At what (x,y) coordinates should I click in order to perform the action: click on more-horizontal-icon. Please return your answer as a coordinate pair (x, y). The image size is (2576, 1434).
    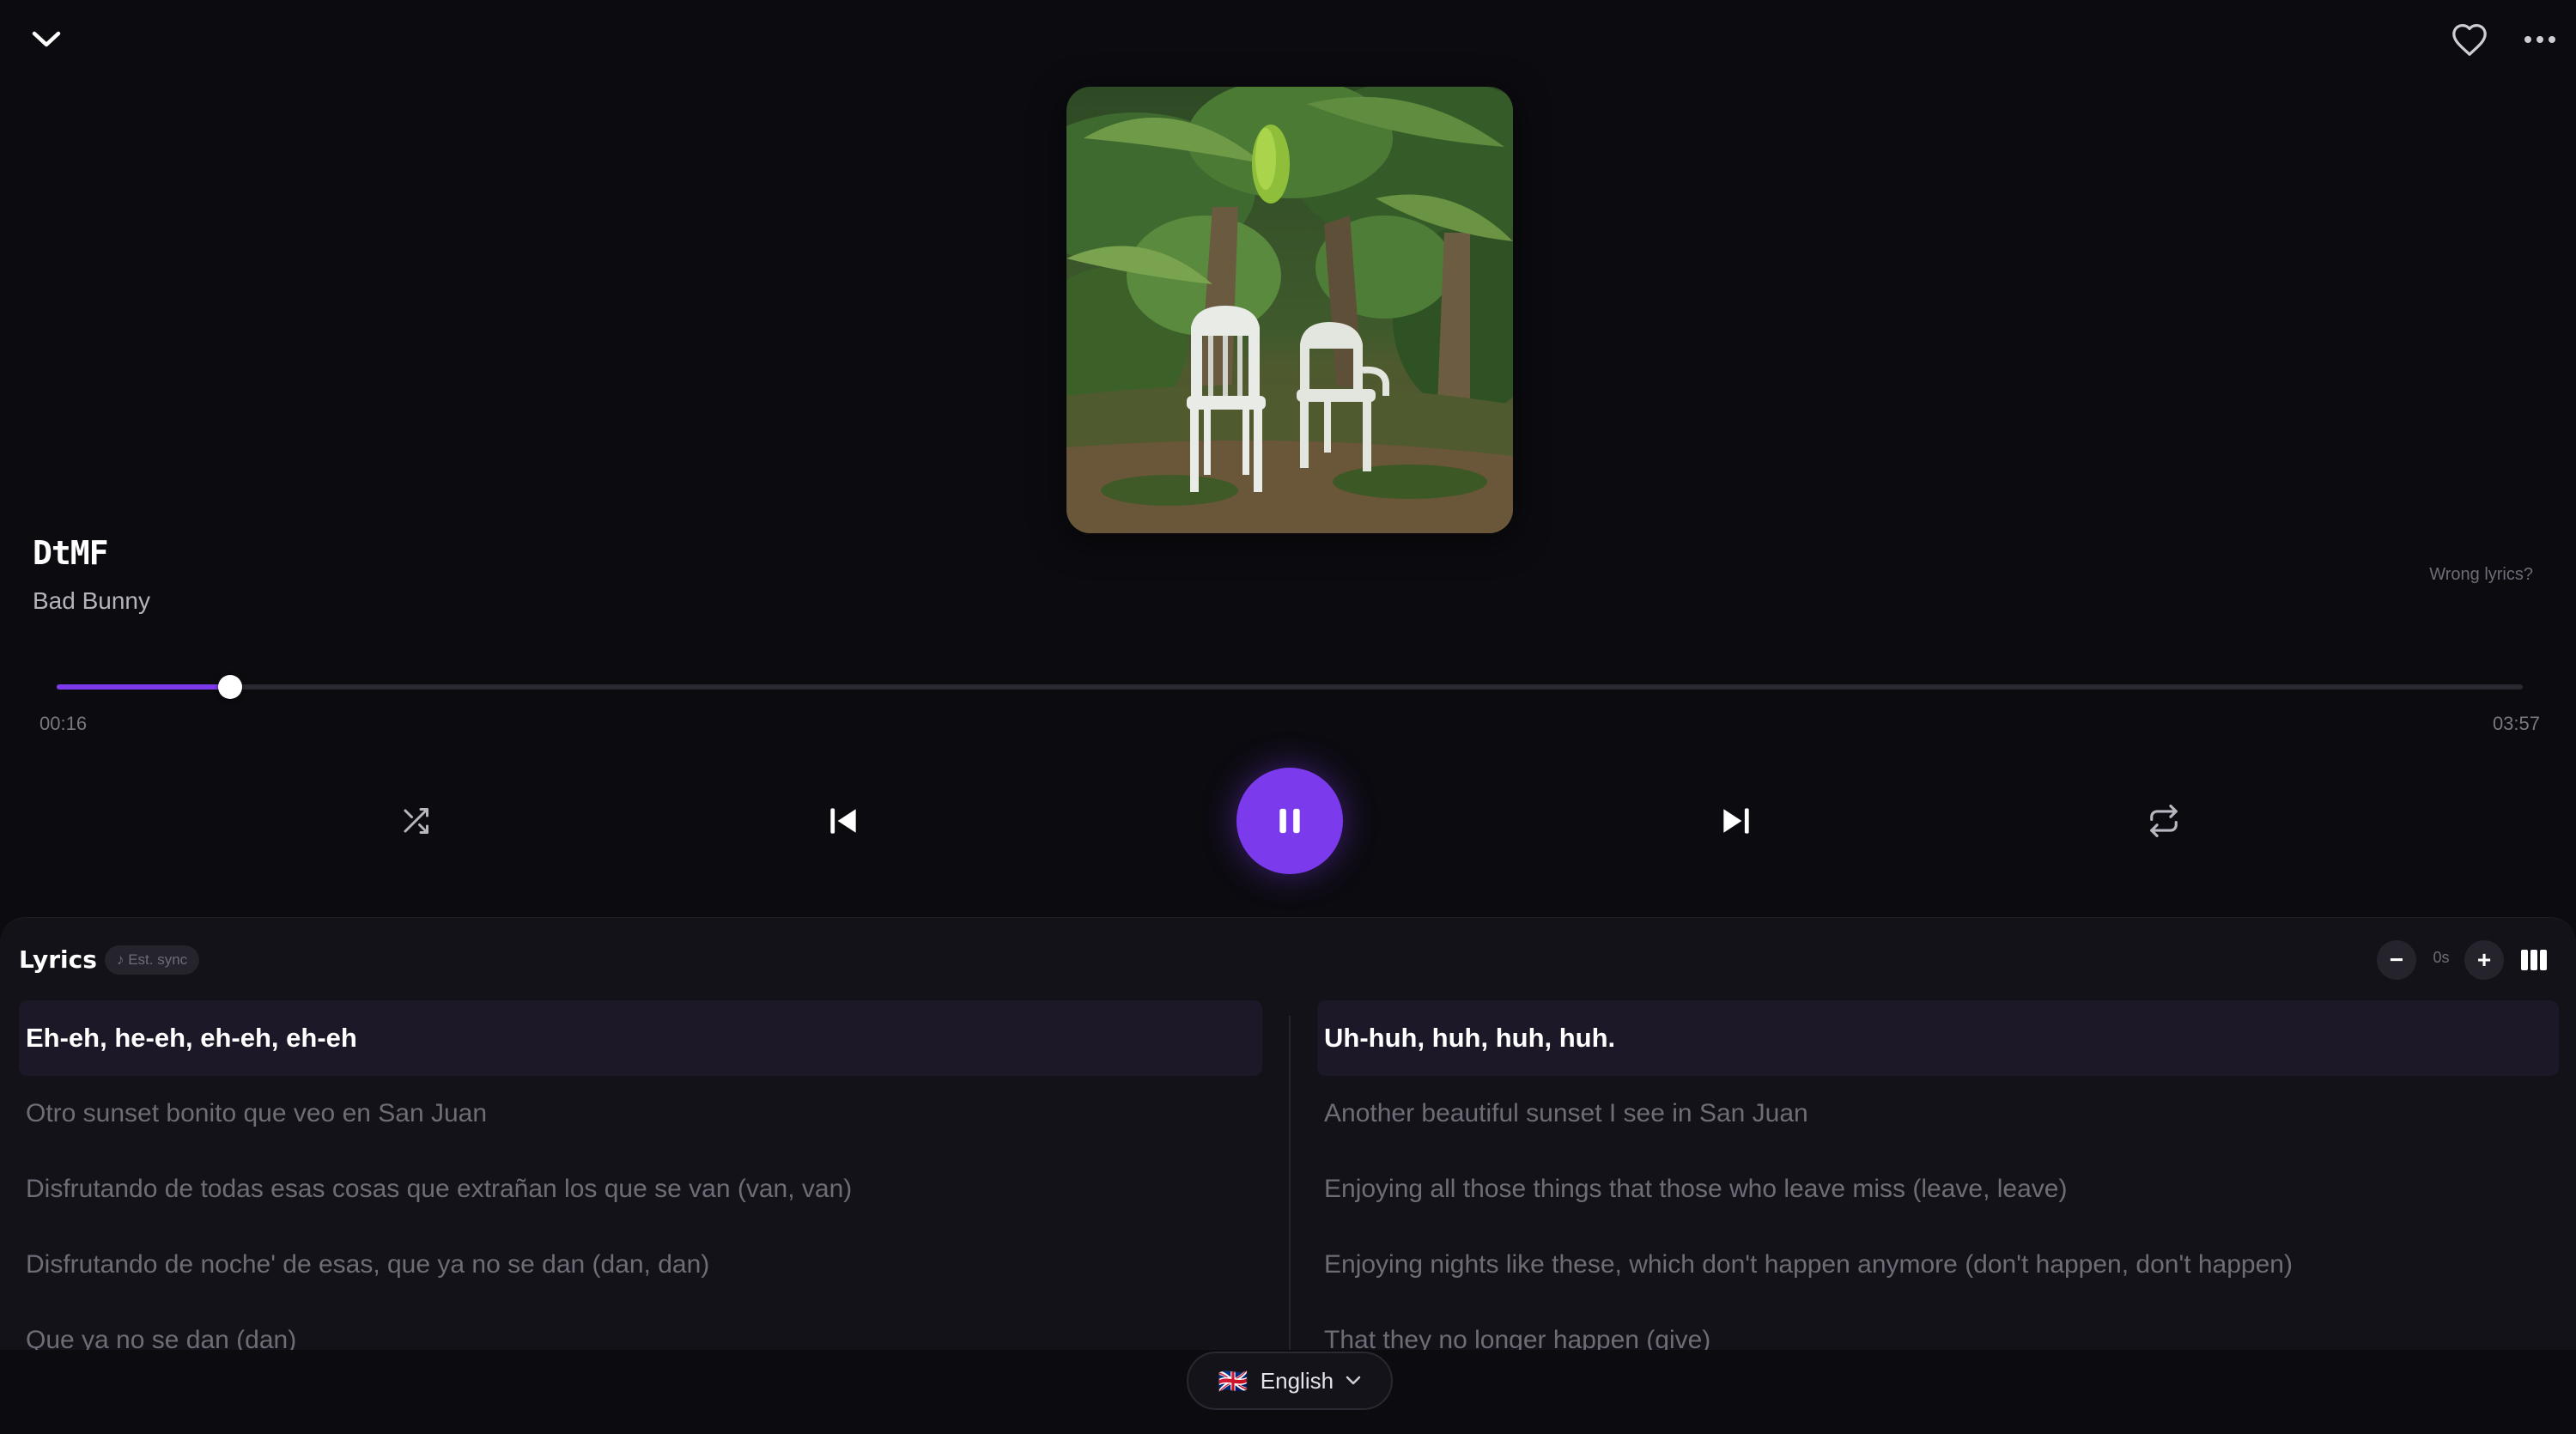
    Looking at the image, I should click on (2539, 39).